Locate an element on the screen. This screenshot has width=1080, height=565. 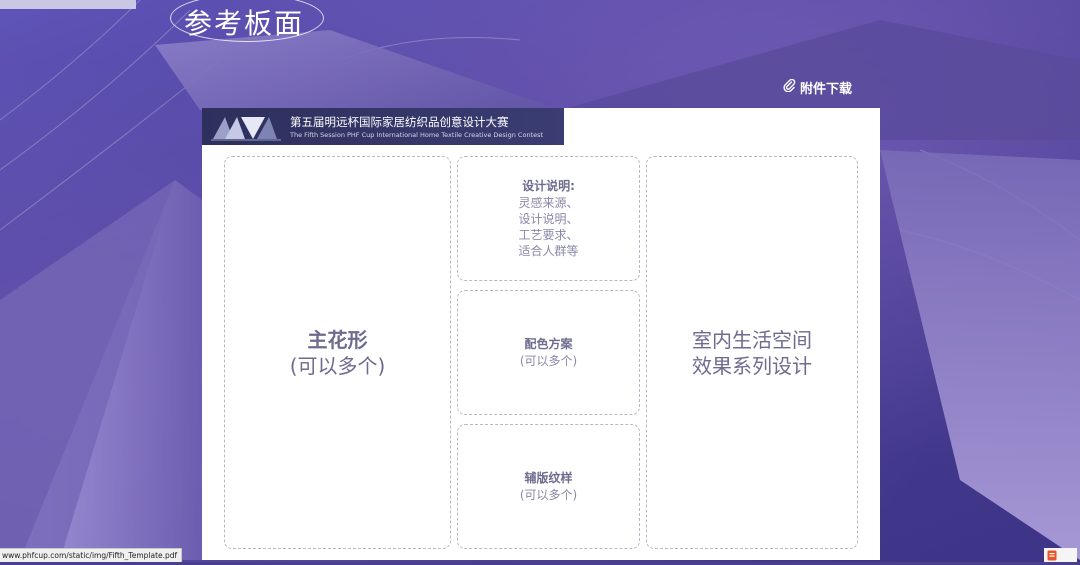
download-label: 附件下载 is located at coordinates (826, 89).